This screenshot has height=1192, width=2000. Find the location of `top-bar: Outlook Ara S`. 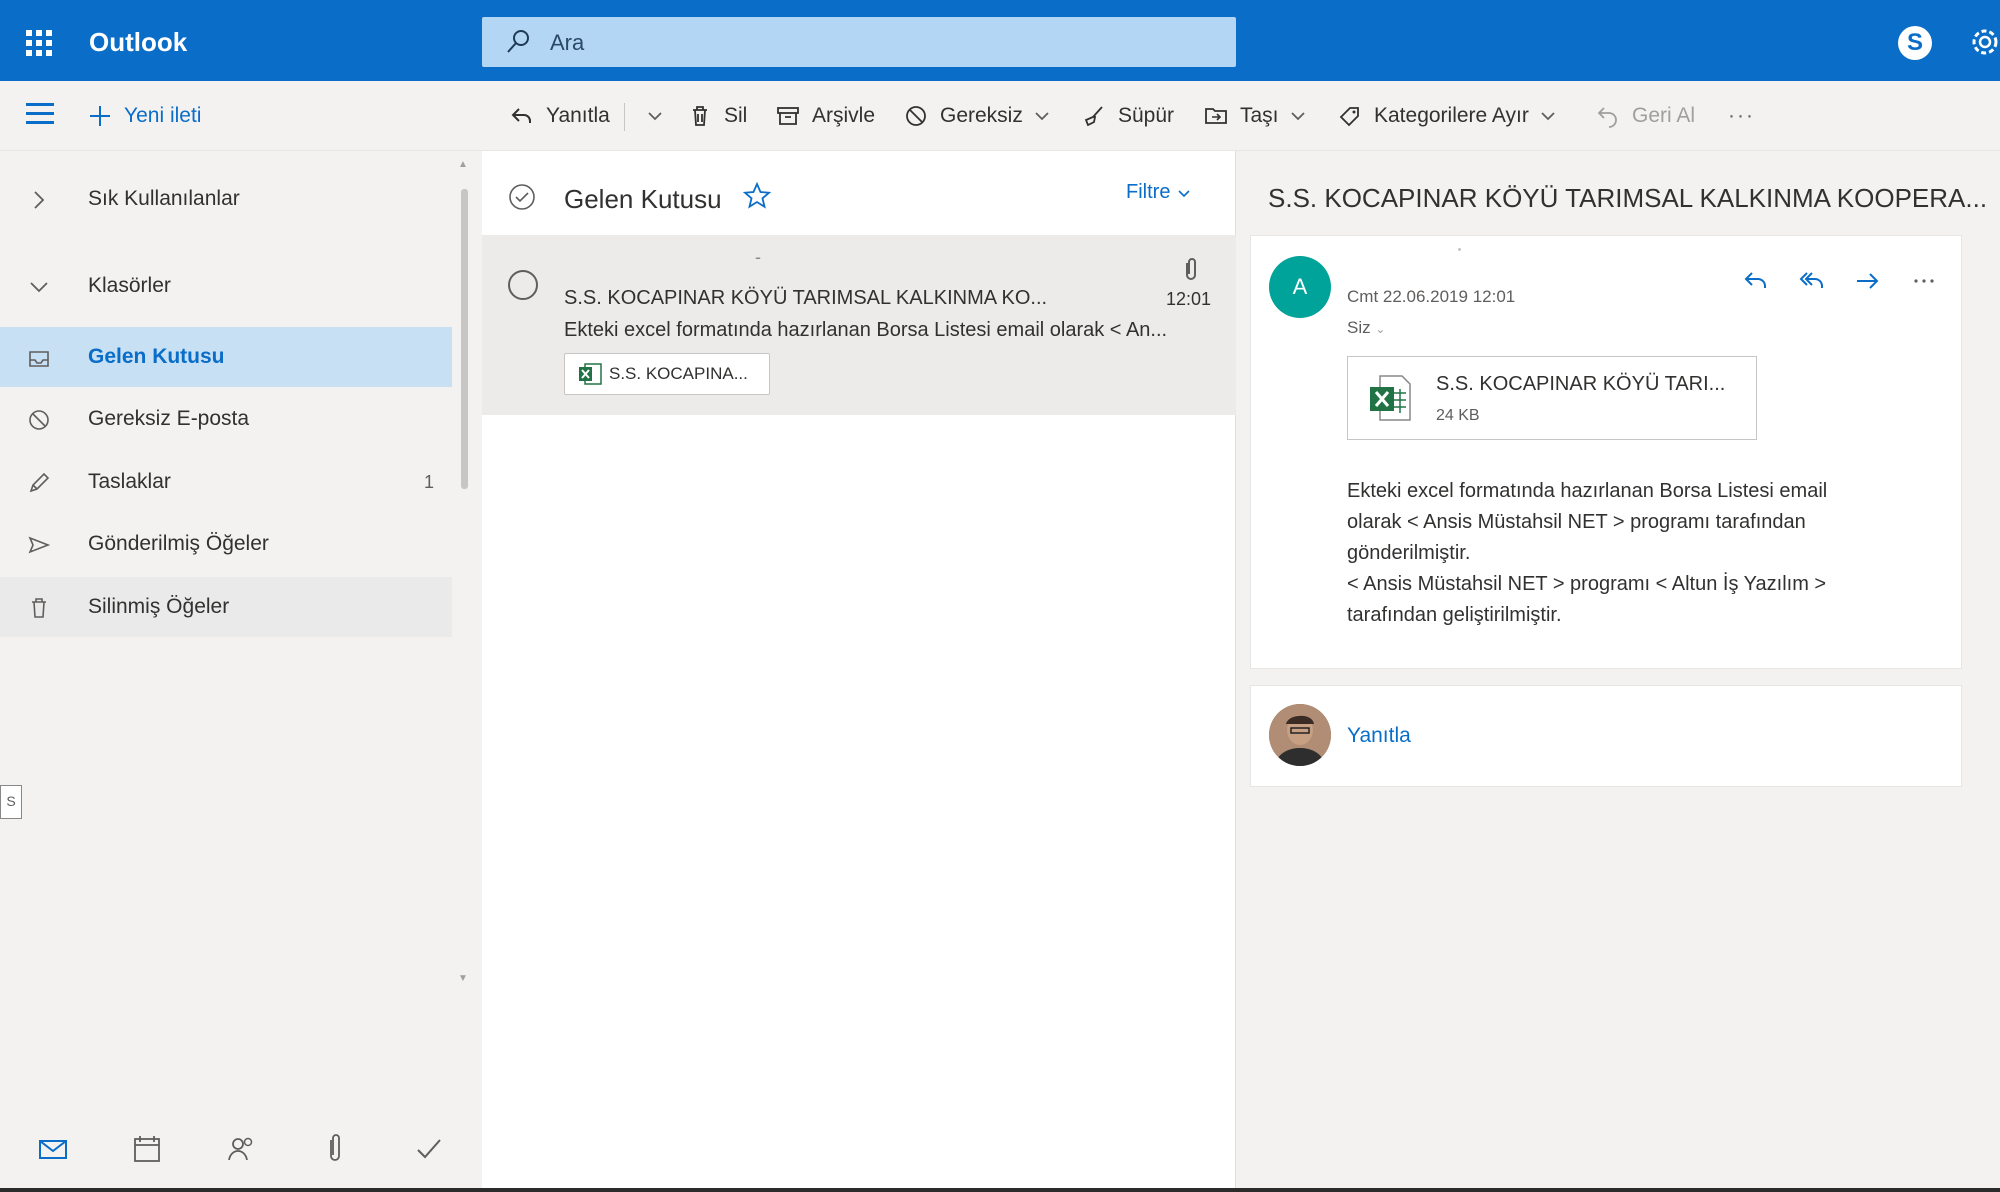

top-bar: Outlook Ara S is located at coordinates (1000, 40).